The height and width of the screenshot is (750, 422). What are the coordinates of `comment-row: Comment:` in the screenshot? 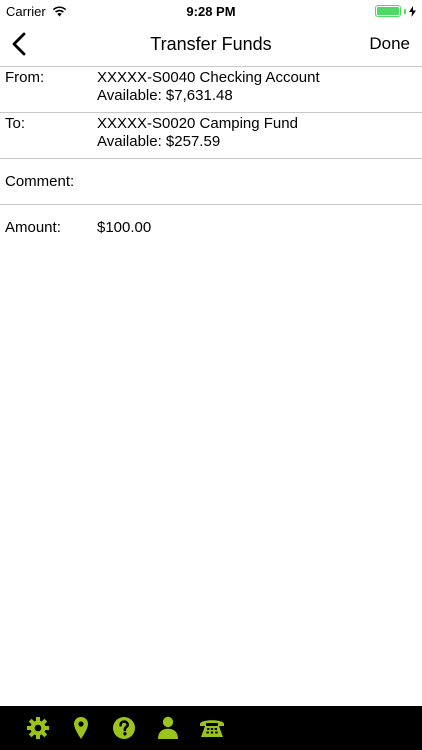 It's located at (211, 181).